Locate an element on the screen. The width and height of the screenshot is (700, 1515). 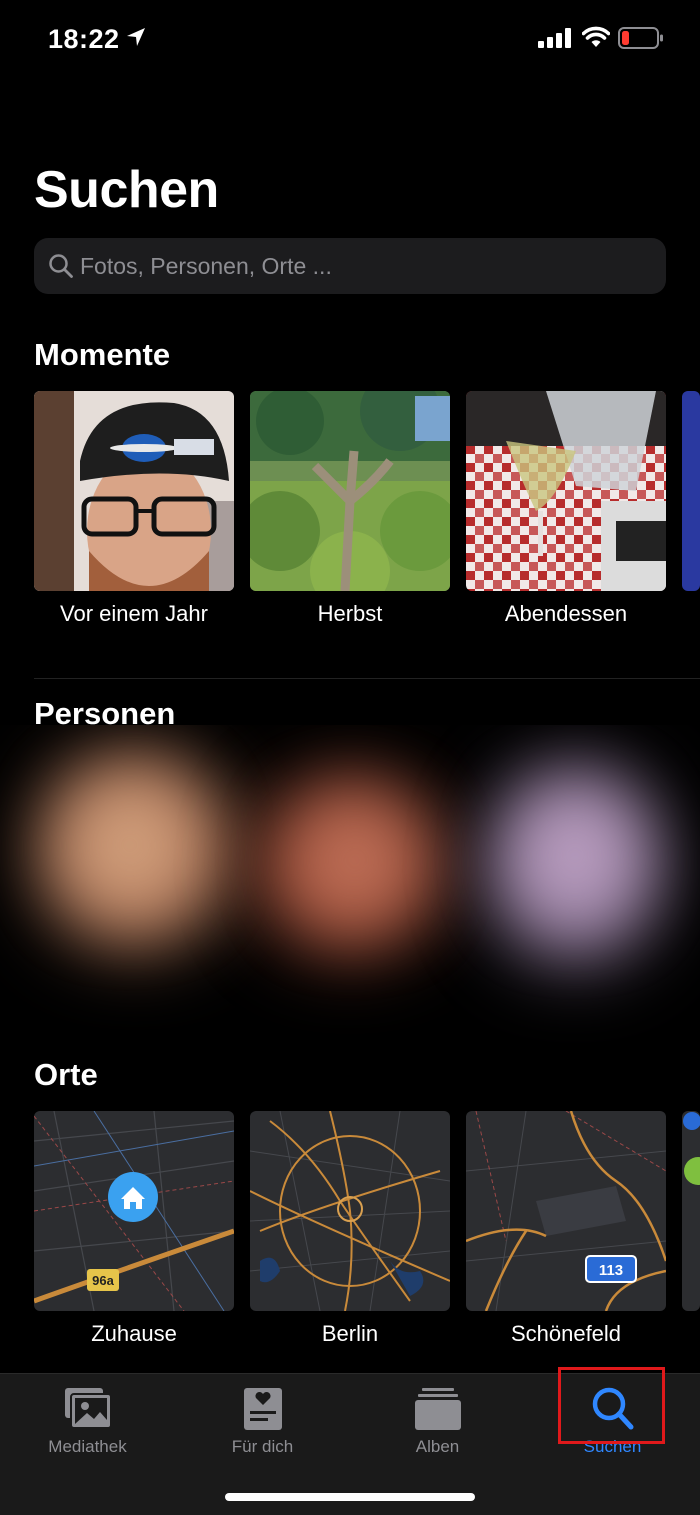
moment-tile-herbst is located at coordinates (350, 491).